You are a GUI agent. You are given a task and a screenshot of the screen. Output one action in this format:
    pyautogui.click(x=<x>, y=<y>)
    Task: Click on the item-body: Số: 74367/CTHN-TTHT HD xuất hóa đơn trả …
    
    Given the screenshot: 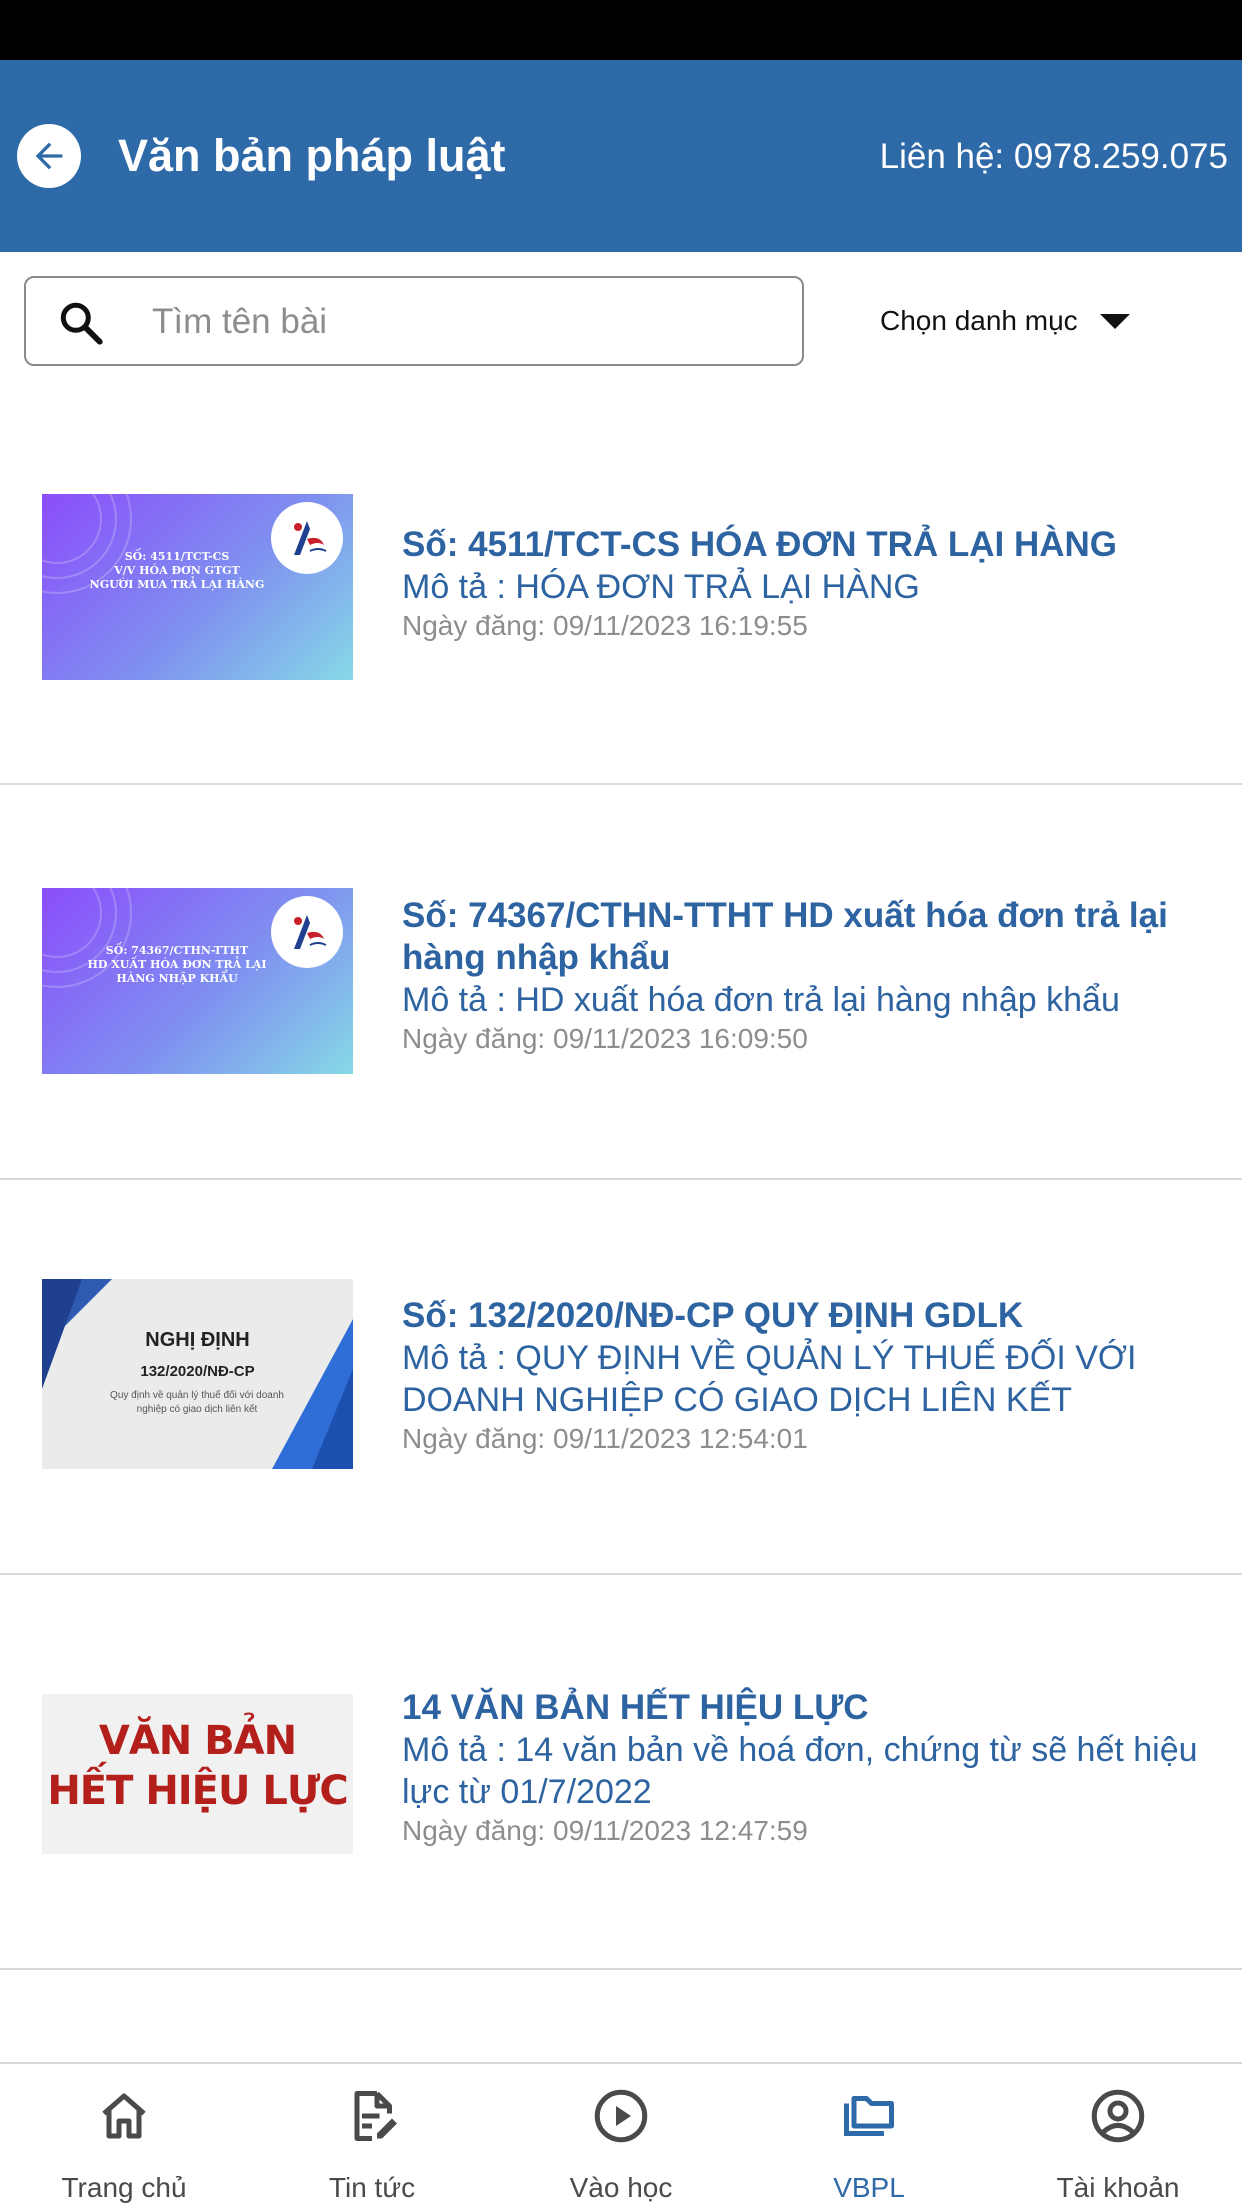 What is the action you would take?
    pyautogui.click(x=802, y=976)
    